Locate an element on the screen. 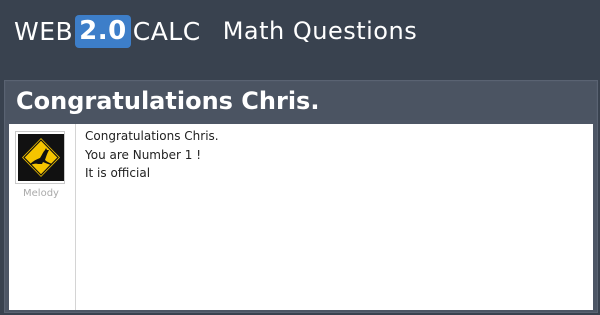 Image resolution: width=600 pixels, height=315 pixels. logo-version: 2.0 is located at coordinates (103, 31).